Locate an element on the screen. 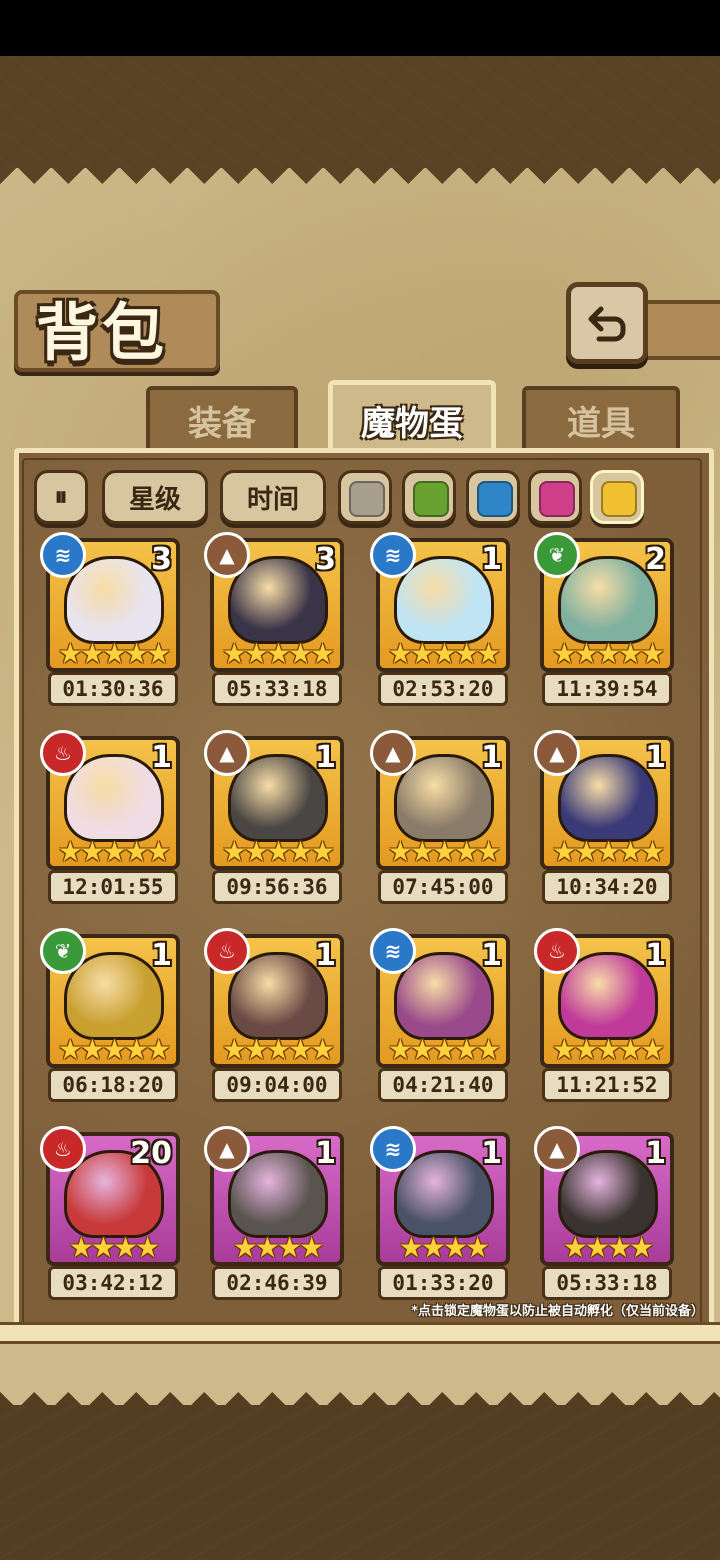 This screenshot has height=1560, width=720. egg-hatch-timer: 12:01:55 is located at coordinates (113, 887).